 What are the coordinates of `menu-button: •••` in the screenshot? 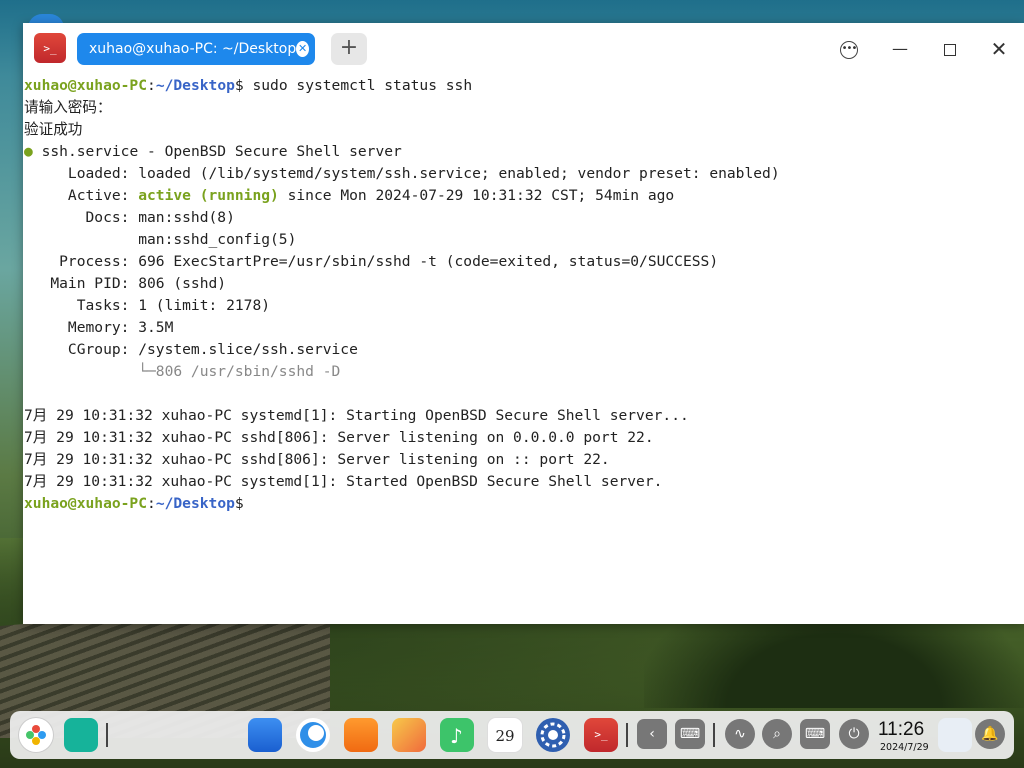 It's located at (849, 49).